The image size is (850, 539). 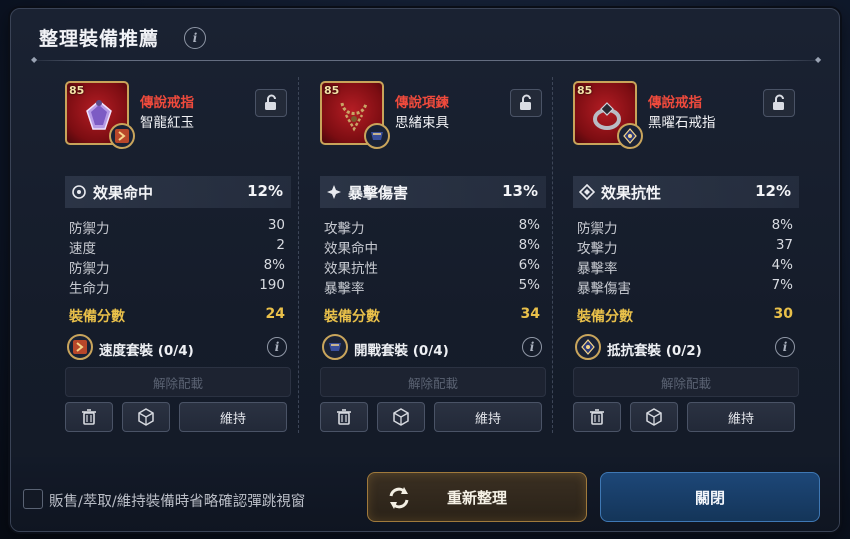 What do you see at coordinates (272, 285) in the screenshot?
I see `sub-stat-value: 190` at bounding box center [272, 285].